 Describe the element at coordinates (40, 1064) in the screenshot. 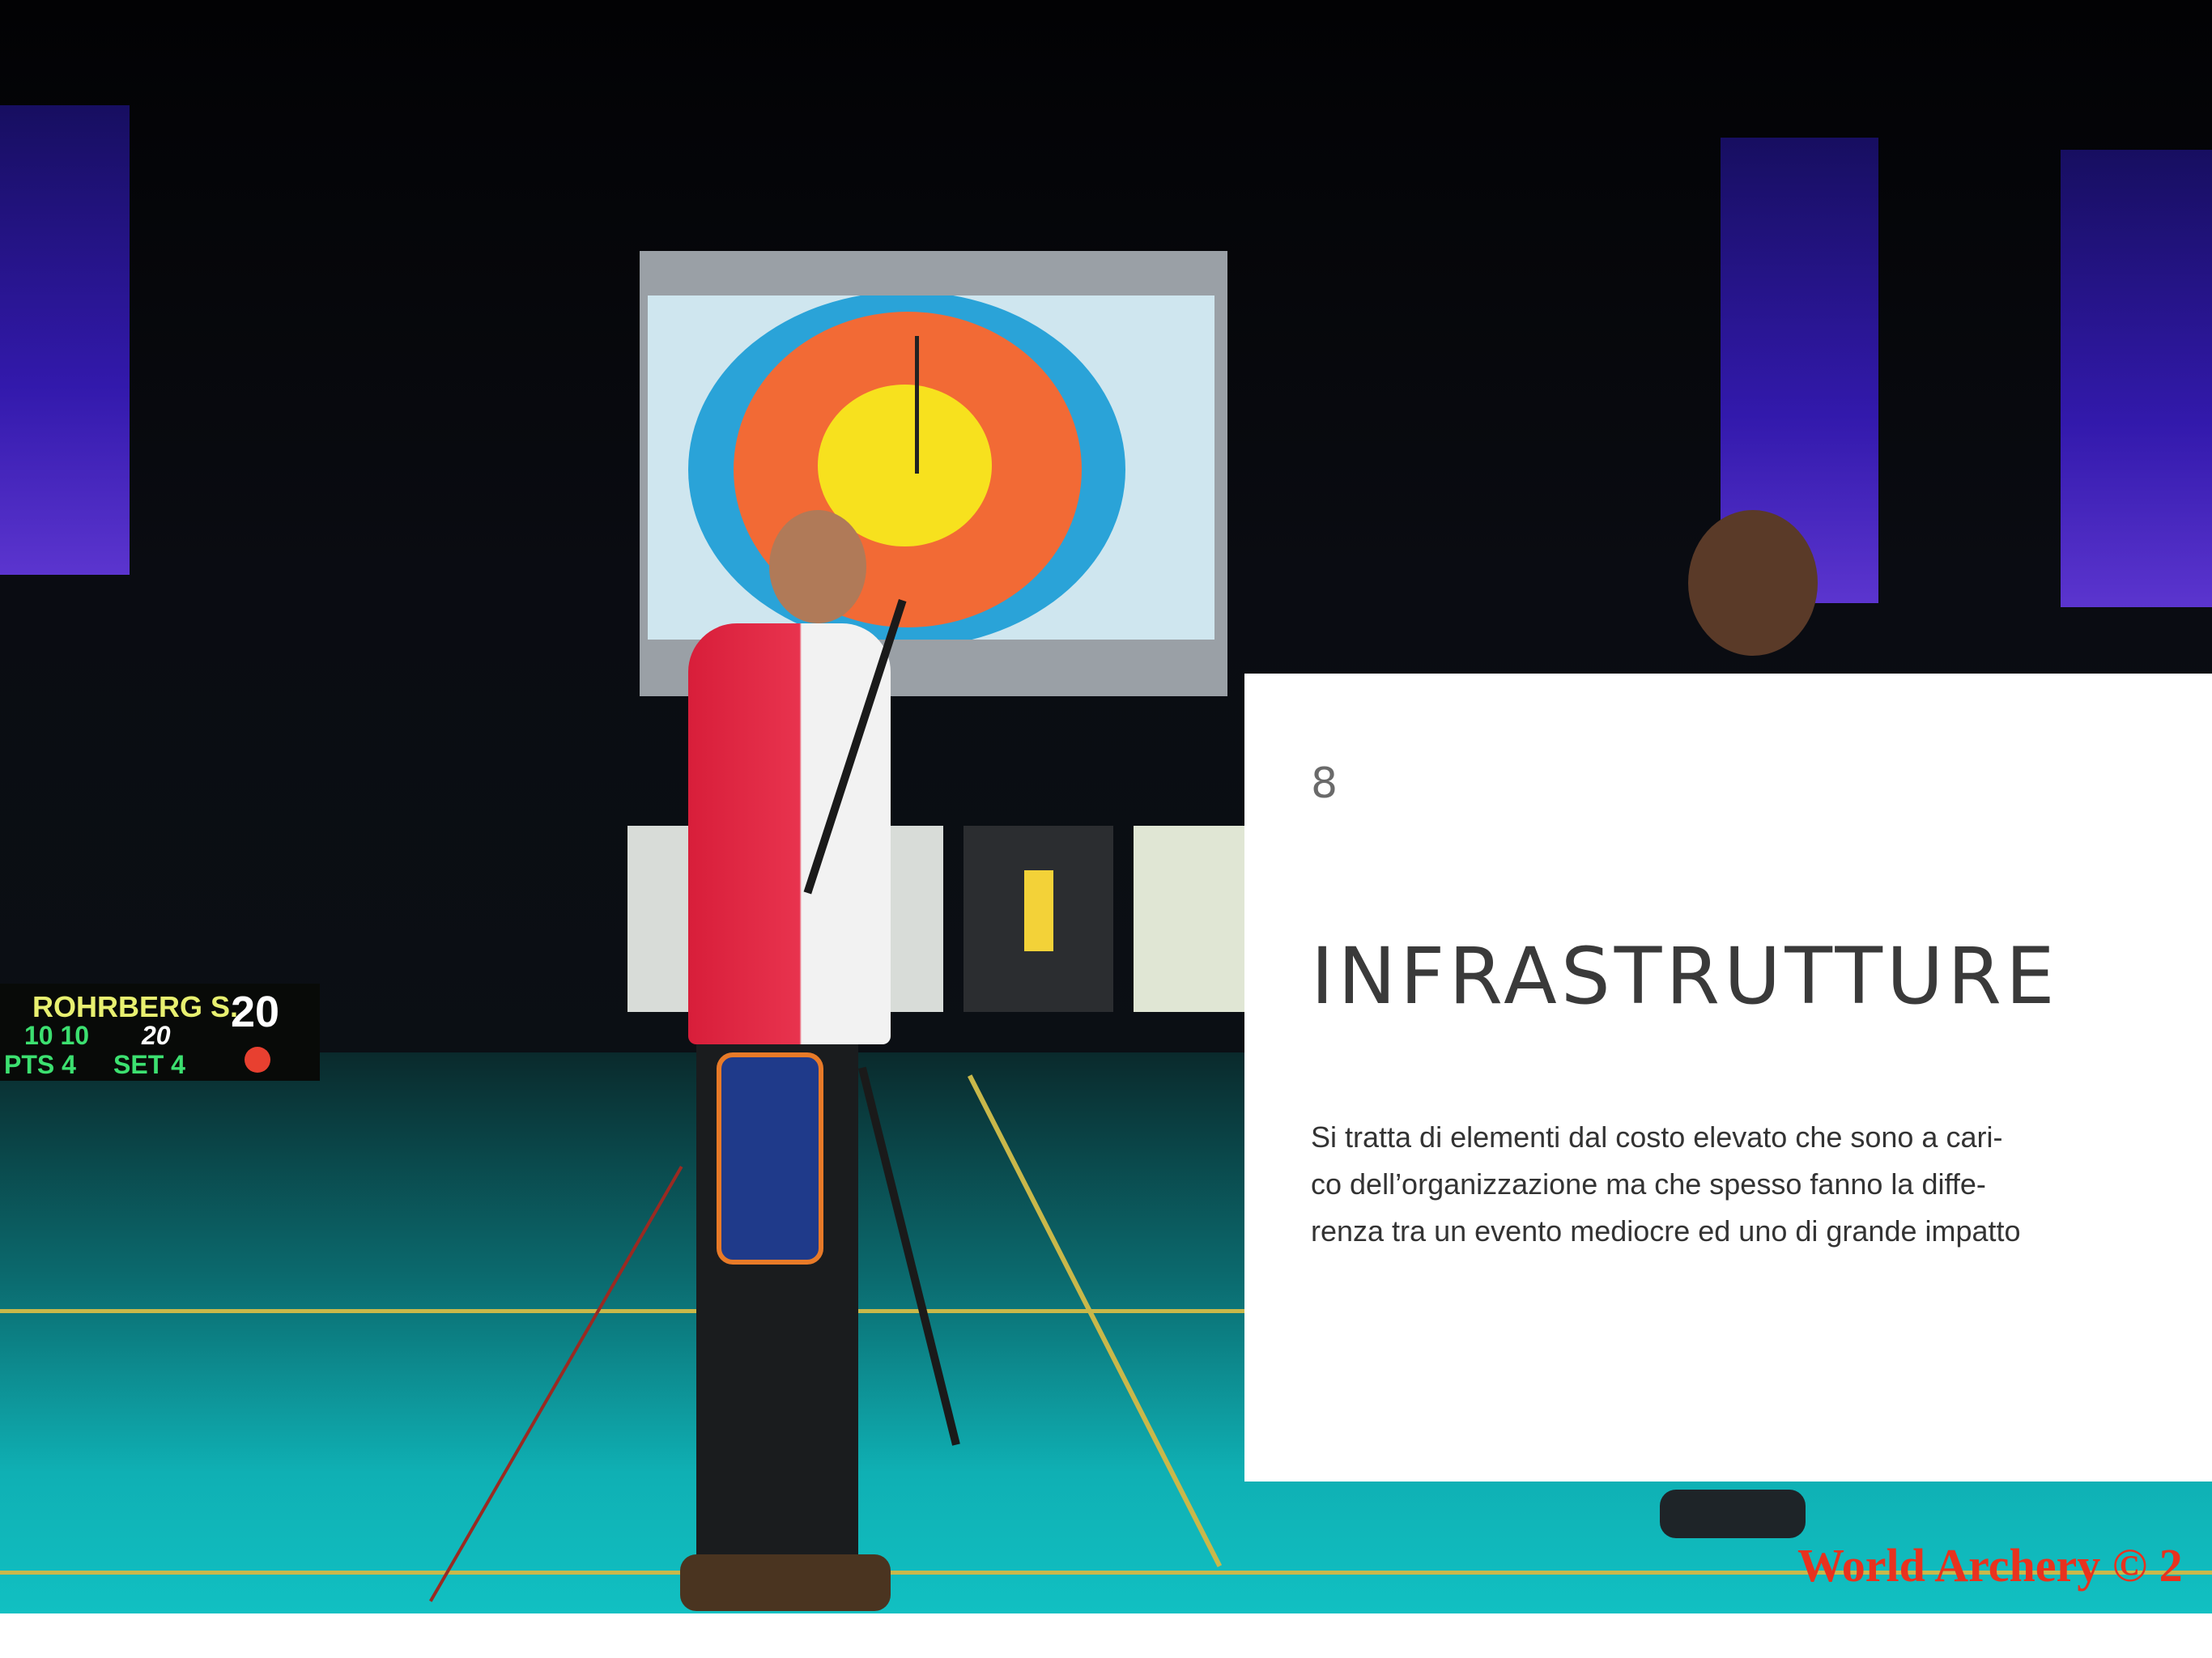

I see `scoreboard-row3-left: PTS 4` at that location.